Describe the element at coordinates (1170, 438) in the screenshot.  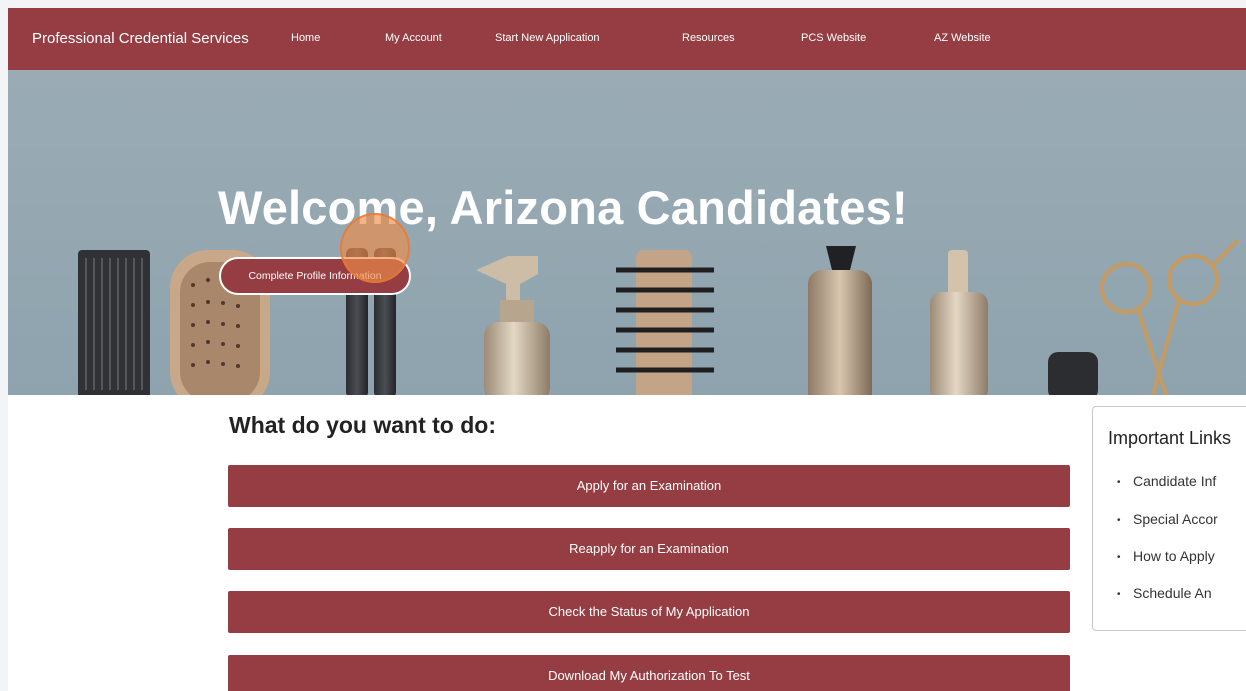
I see `important-links-title: Important Links` at that location.